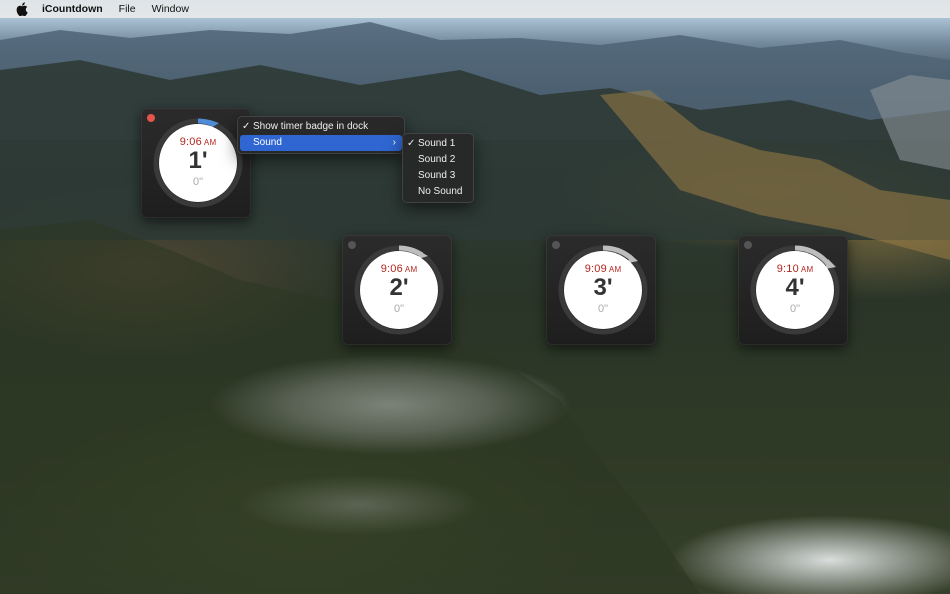  Describe the element at coordinates (72, 9) in the screenshot. I see `menu-app-name: iCountdown` at that location.